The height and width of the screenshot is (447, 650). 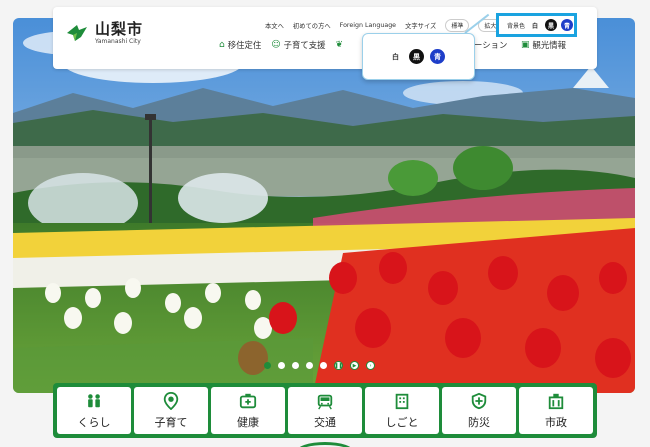 What do you see at coordinates (274, 25) in the screenshot?
I see `skip-to-content-link: 本文へ` at bounding box center [274, 25].